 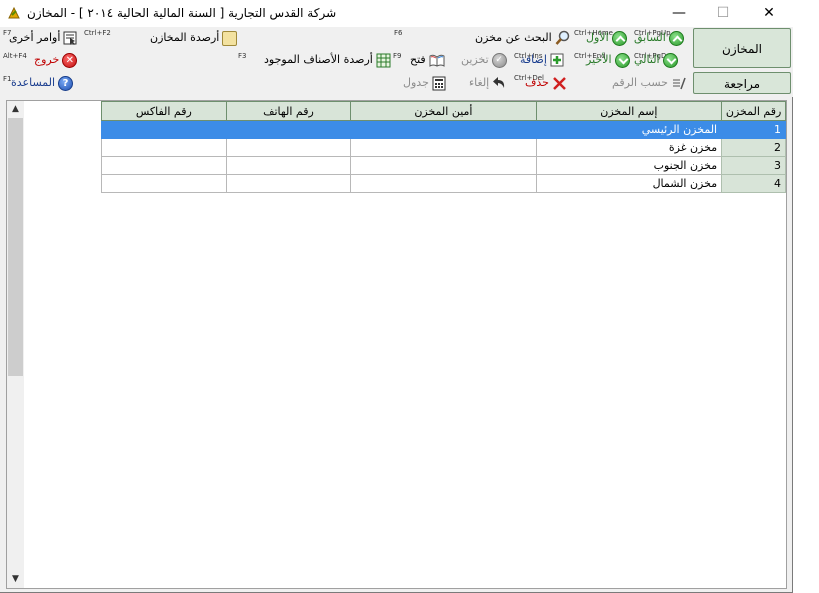 I want to click on open-book-icon, so click(x=437, y=60).